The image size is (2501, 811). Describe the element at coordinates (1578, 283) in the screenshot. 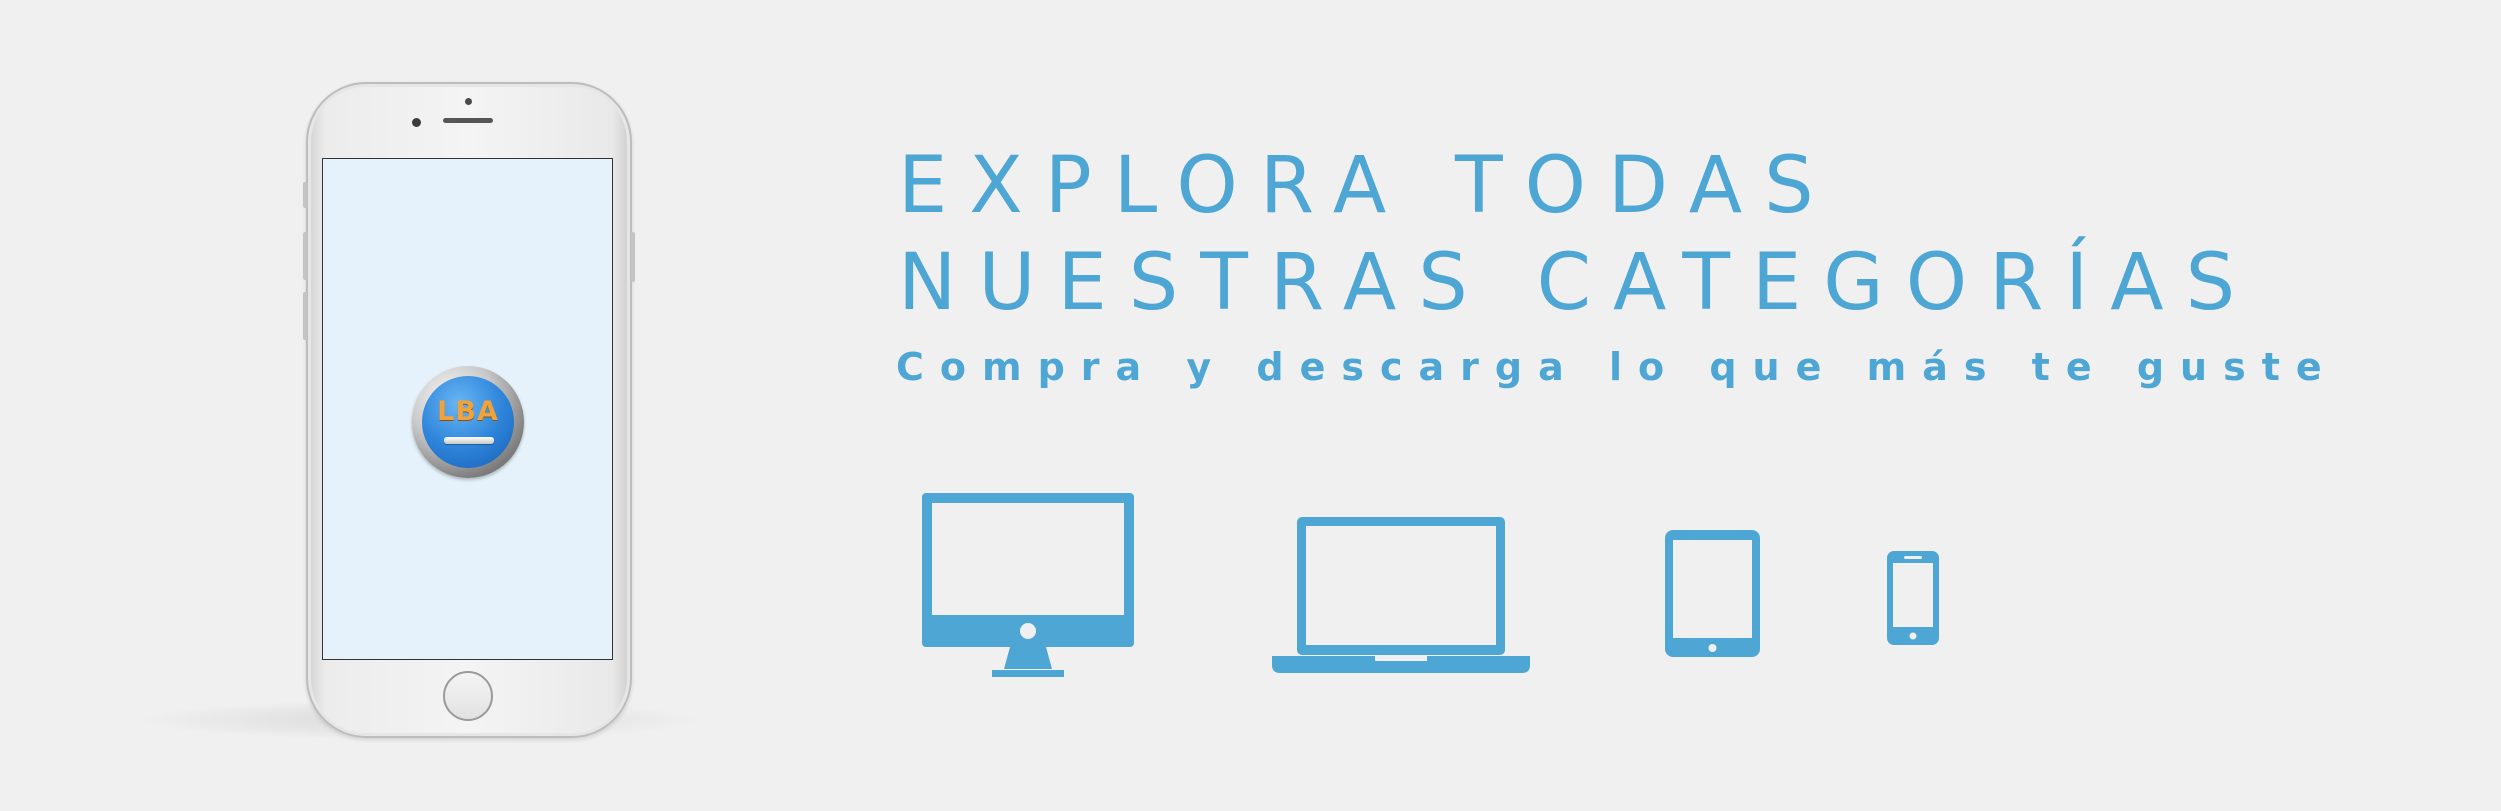

I see `headline-line-2: NUESTRAS CATEGORÍAS` at that location.